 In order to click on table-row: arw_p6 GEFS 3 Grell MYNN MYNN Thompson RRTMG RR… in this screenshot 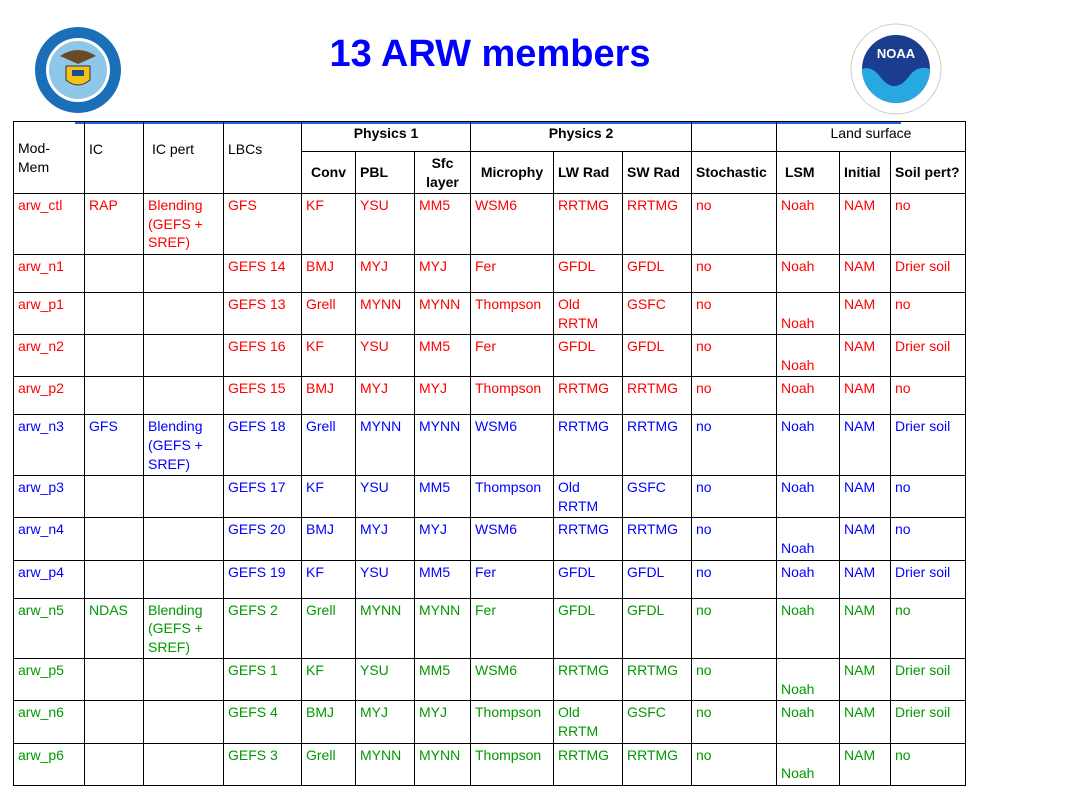, I will do `click(489, 764)`.